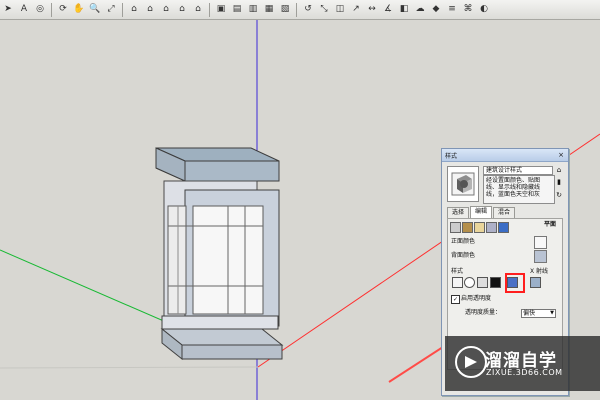 The height and width of the screenshot is (400, 600). What do you see at coordinates (388, 10) in the screenshot?
I see `protractor-icon: ∡` at bounding box center [388, 10].